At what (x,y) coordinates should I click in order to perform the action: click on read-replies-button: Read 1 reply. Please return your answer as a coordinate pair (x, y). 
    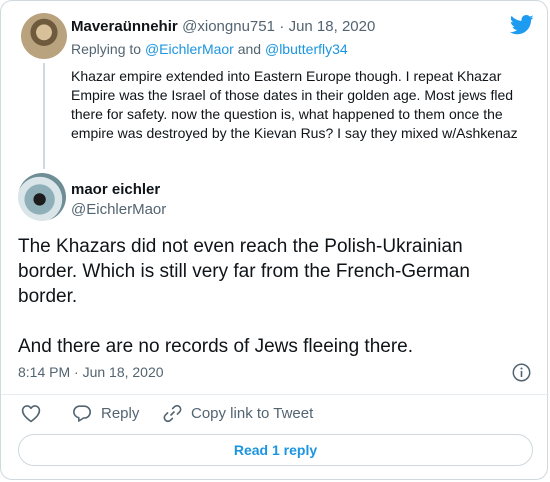
    Looking at the image, I should click on (275, 450).